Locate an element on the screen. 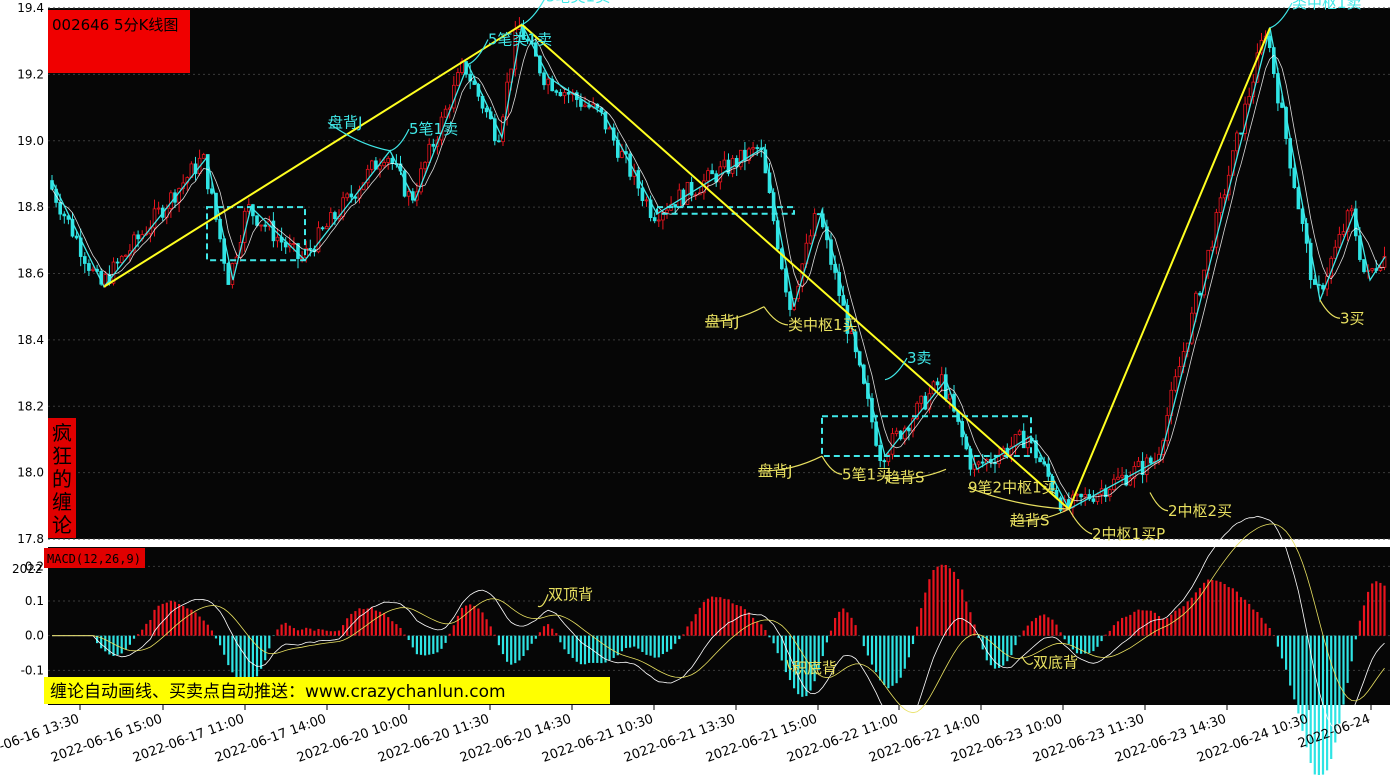 The height and width of the screenshot is (775, 1390). side-label: 疯狂的缠论 is located at coordinates (62, 479).